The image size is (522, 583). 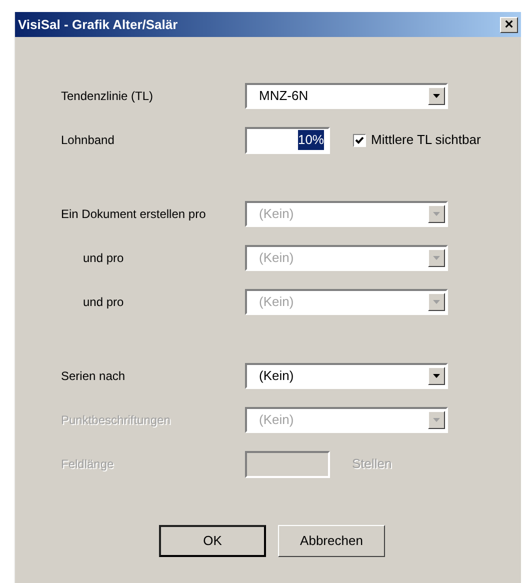 What do you see at coordinates (107, 96) in the screenshot?
I see `field-label: Tendenzlinie (TL)` at bounding box center [107, 96].